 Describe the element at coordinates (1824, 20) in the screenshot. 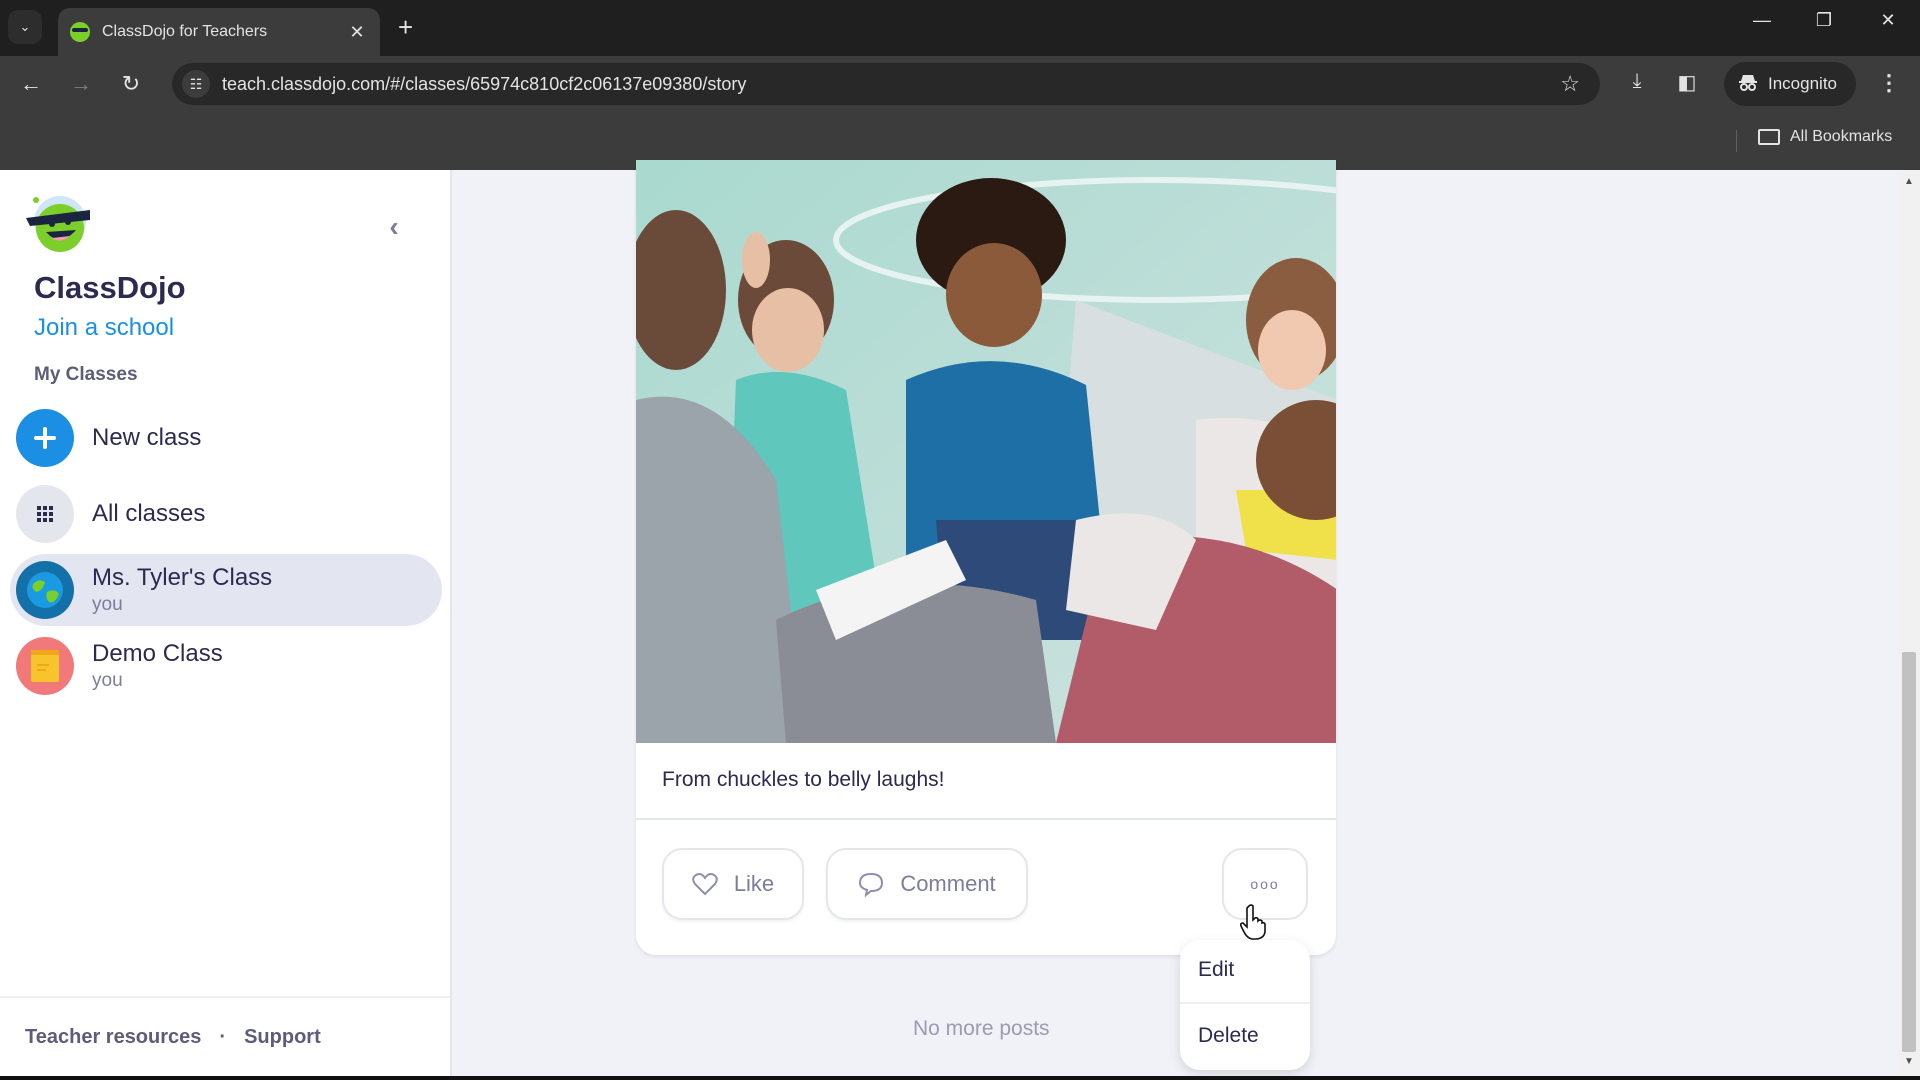

I see `restore-button: ❐` at that location.